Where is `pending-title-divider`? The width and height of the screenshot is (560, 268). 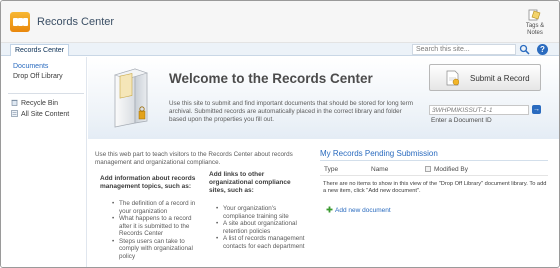 pending-title-divider is located at coordinates (434, 160).